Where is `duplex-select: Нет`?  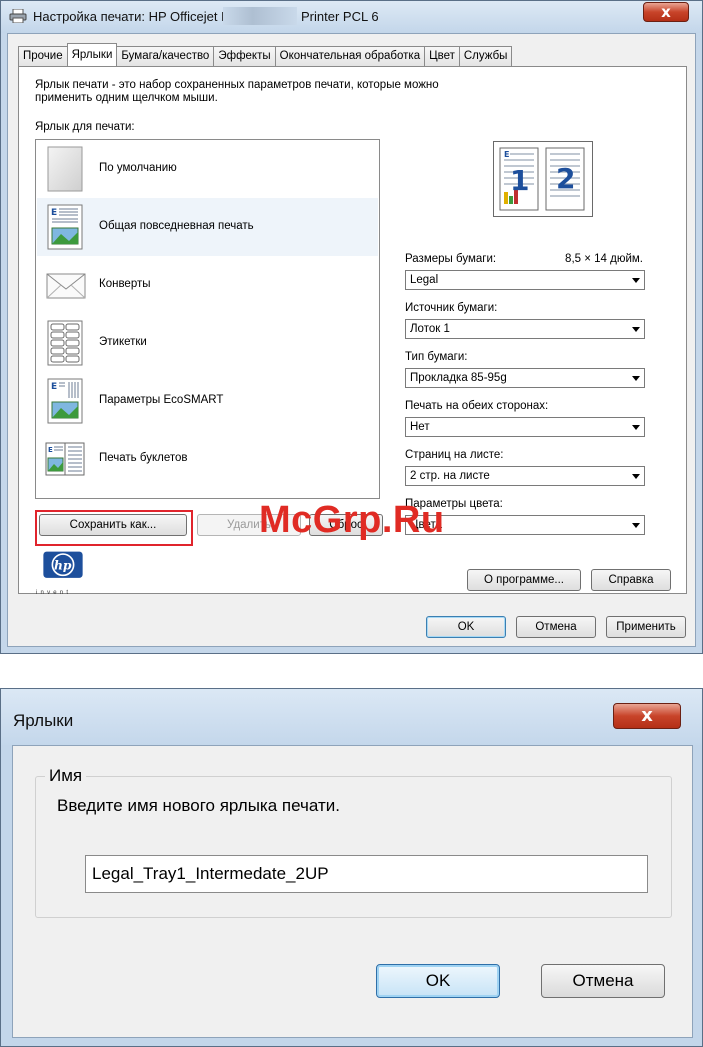 duplex-select: Нет is located at coordinates (525, 427).